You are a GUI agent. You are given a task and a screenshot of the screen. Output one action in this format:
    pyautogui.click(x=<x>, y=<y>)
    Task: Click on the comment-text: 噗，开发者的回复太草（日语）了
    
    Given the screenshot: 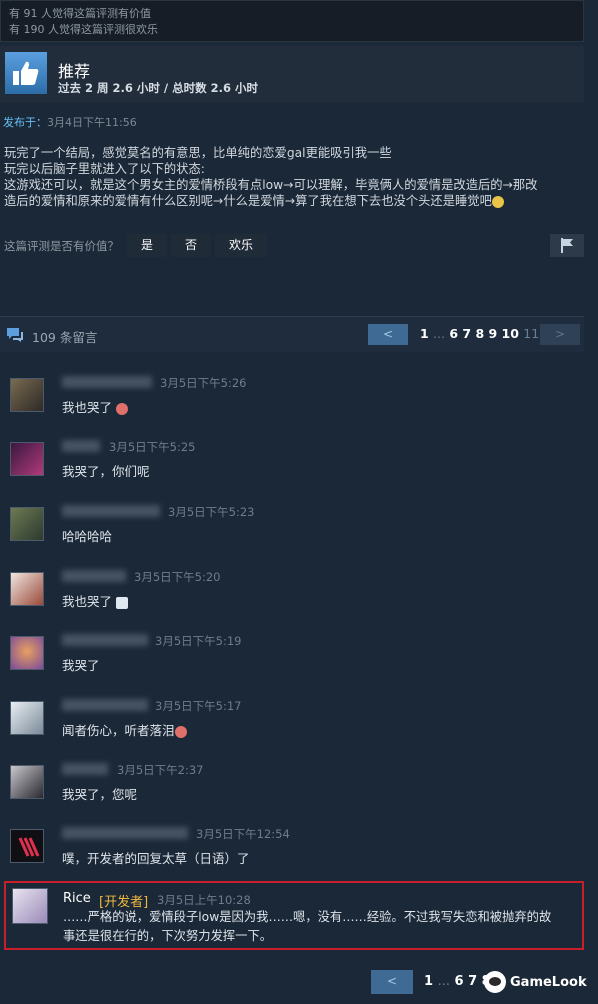 What is the action you would take?
    pyautogui.click(x=156, y=858)
    